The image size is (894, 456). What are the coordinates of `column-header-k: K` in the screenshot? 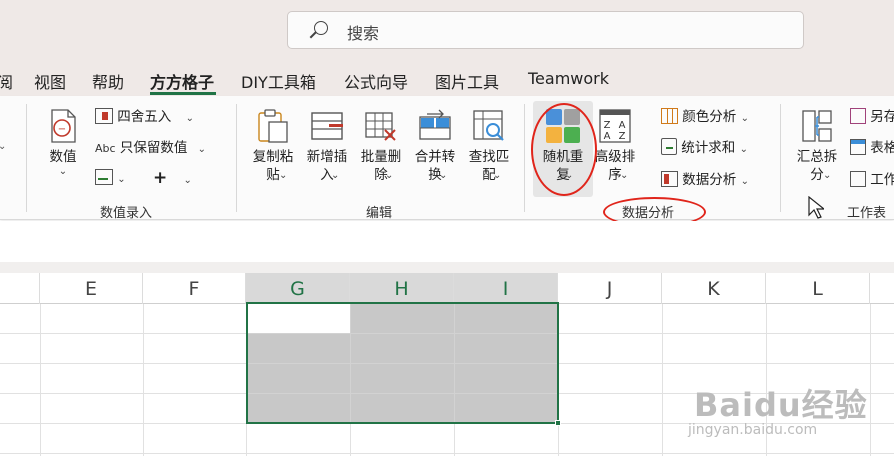 It's located at (714, 288).